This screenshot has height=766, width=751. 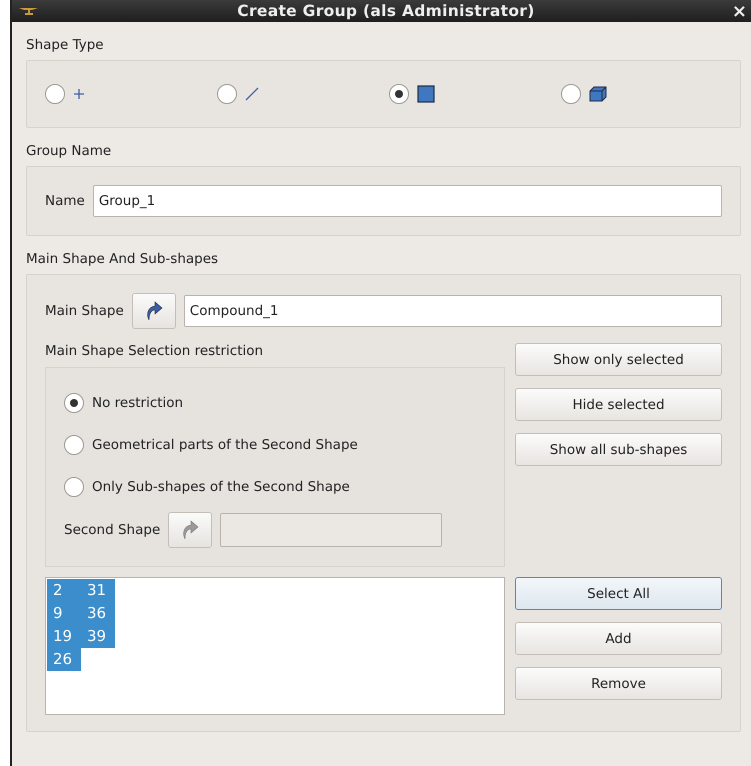 What do you see at coordinates (64, 613) in the screenshot?
I see `list-item: 9` at bounding box center [64, 613].